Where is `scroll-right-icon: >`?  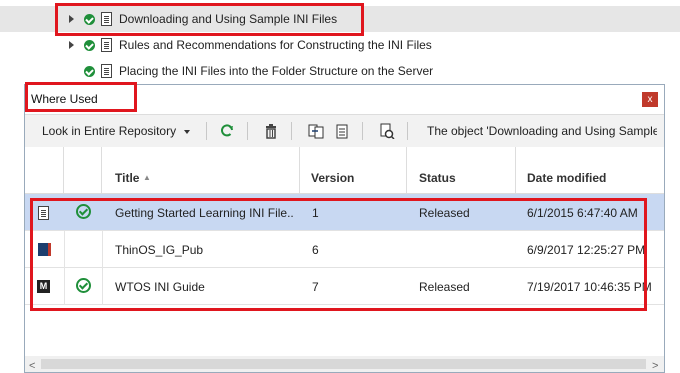 scroll-right-icon: > is located at coordinates (655, 366).